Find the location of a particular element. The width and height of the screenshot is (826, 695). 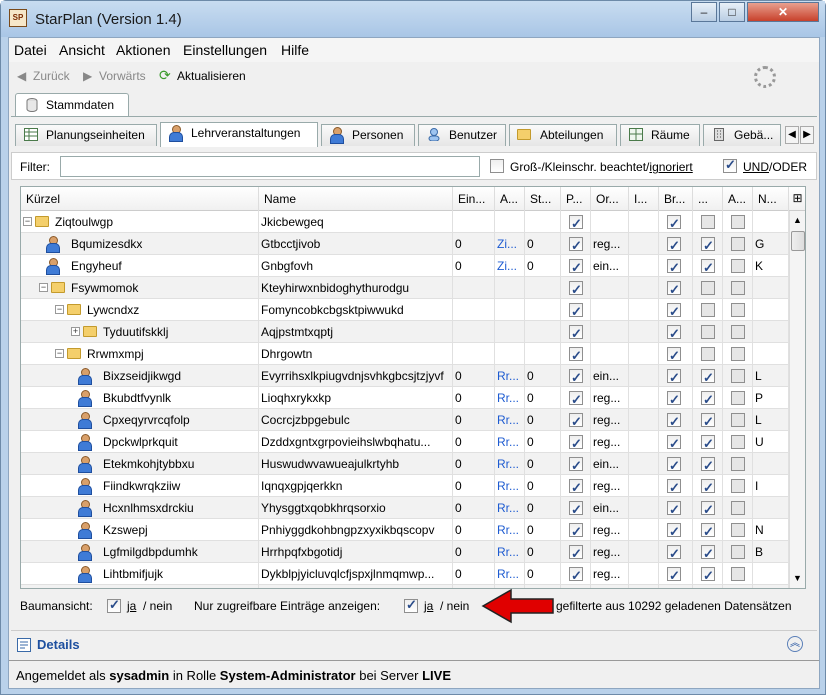

scroll-down-icon: ▼ is located at coordinates (797, 578).